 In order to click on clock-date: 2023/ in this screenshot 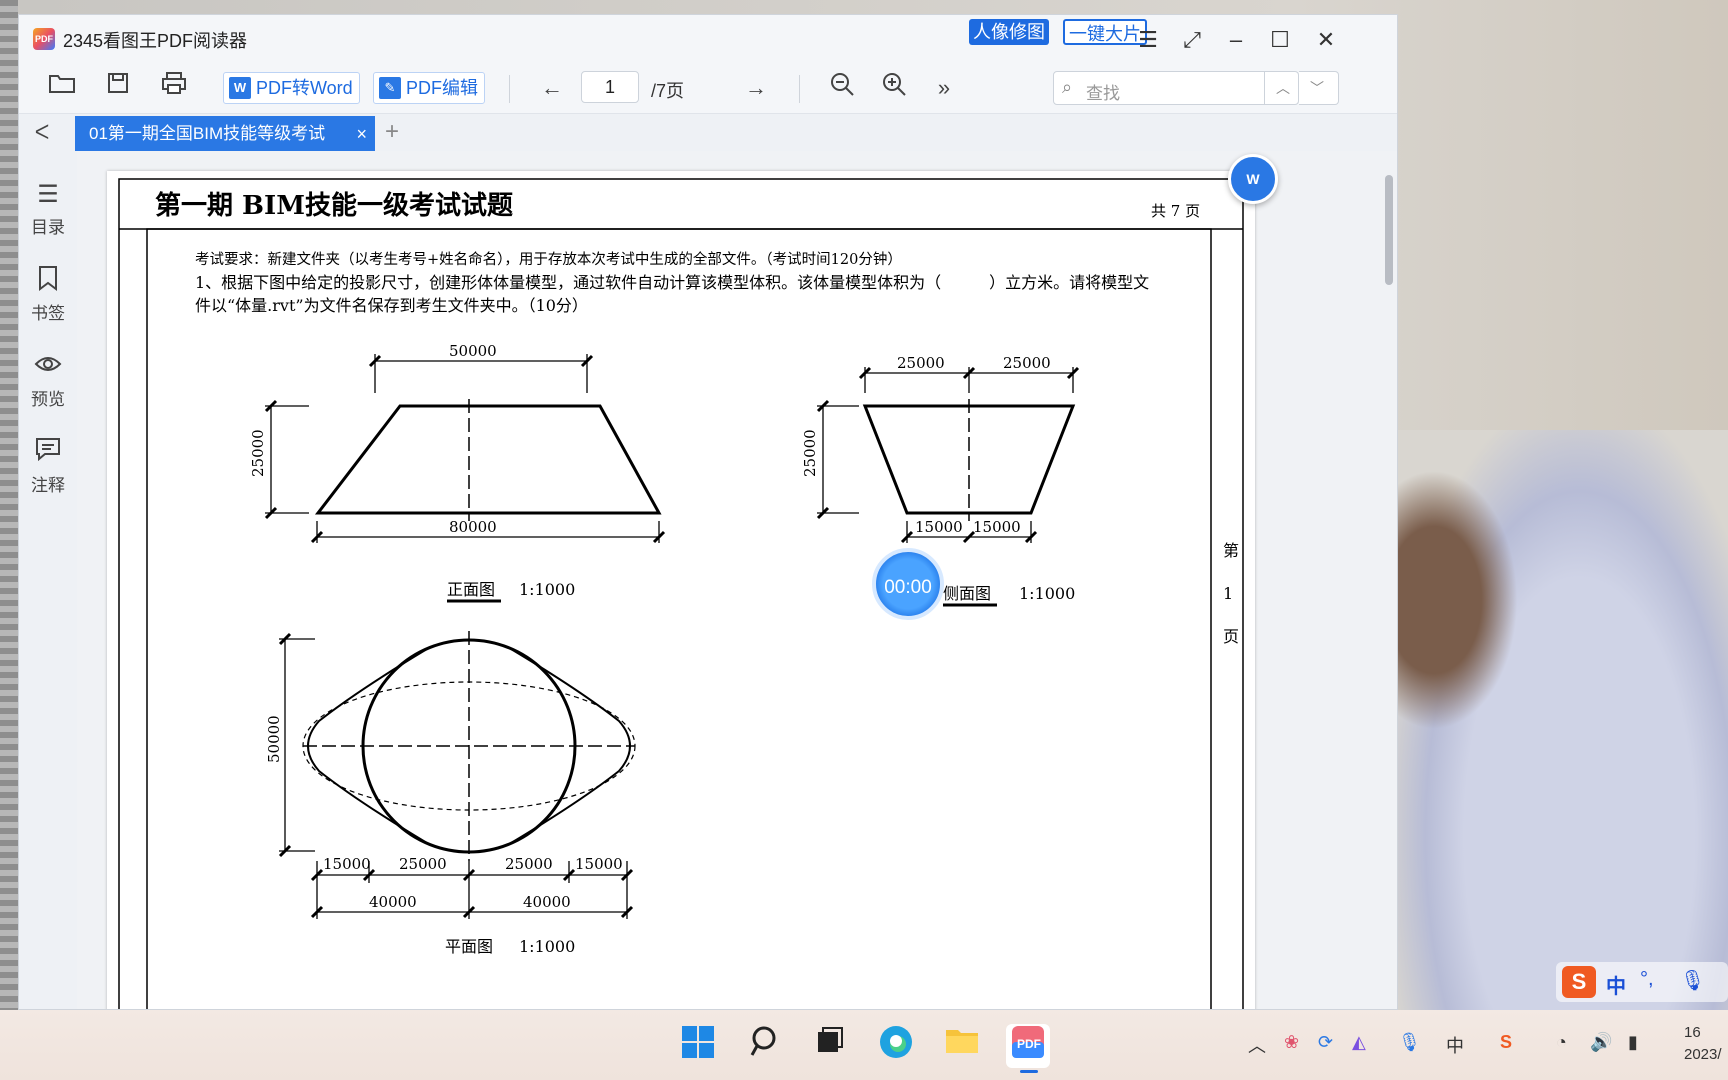, I will do `click(1703, 1054)`.